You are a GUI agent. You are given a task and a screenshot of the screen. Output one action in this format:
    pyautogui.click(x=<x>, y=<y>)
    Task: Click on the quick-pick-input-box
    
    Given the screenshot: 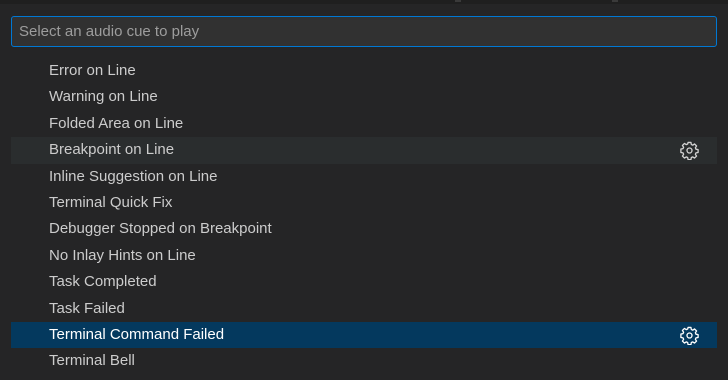 What is the action you would take?
    pyautogui.click(x=364, y=31)
    